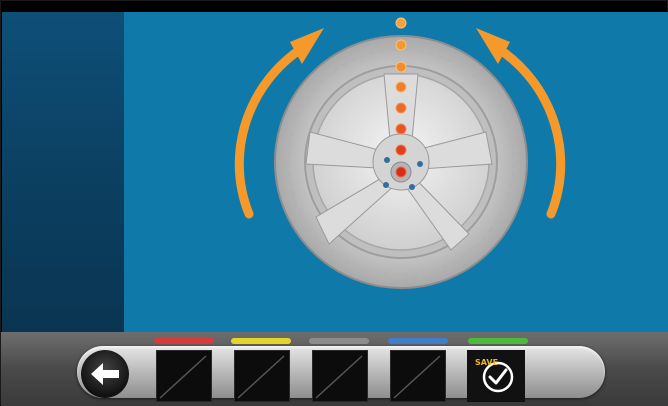  What do you see at coordinates (63, 172) in the screenshot?
I see `sidebar-panel` at bounding box center [63, 172].